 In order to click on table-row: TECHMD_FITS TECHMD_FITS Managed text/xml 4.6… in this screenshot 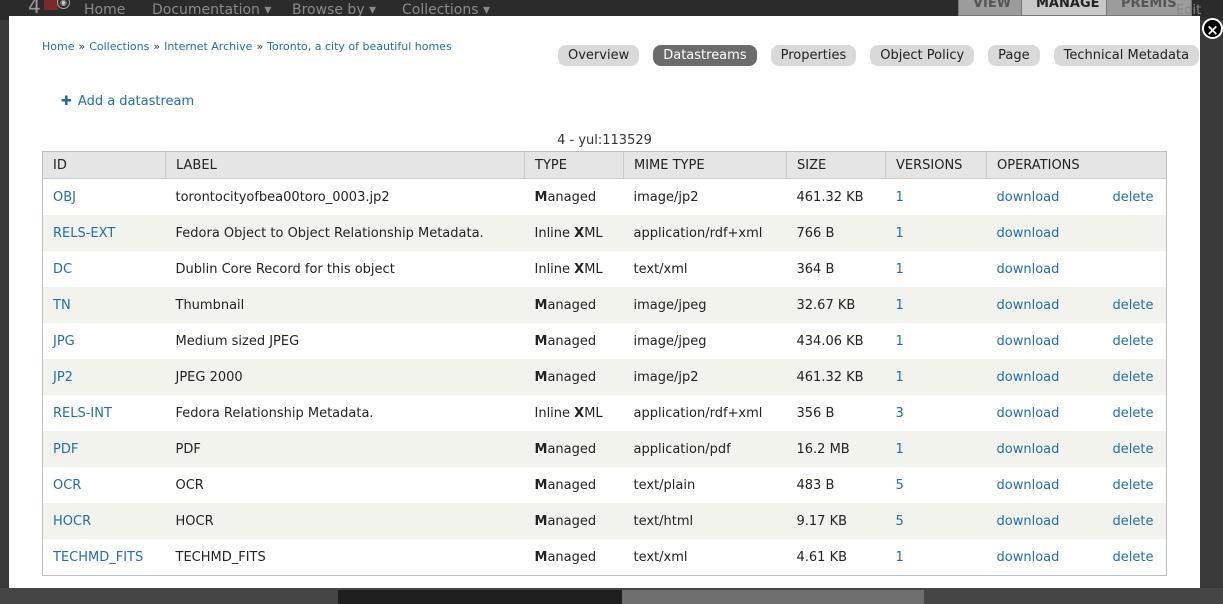, I will do `click(604, 557)`.